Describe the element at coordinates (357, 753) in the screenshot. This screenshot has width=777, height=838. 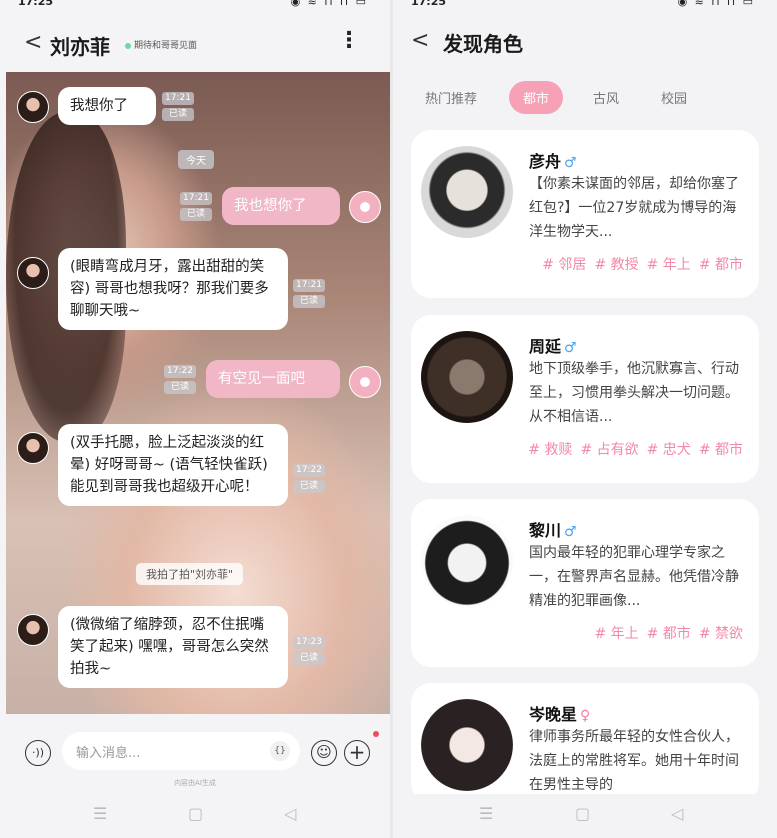
I see `plus-icon: +` at that location.